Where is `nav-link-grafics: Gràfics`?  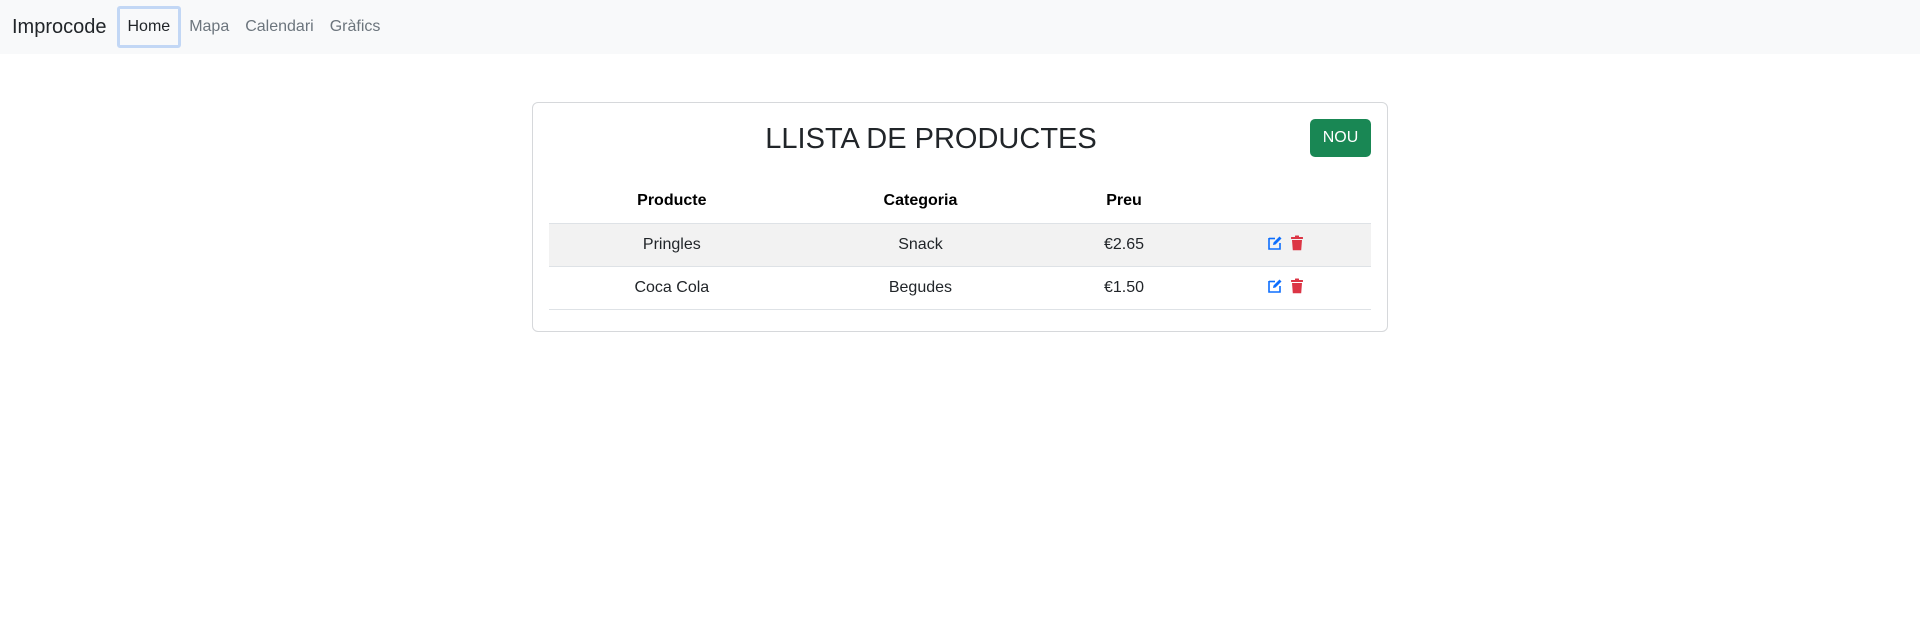 nav-link-grafics: Gràfics is located at coordinates (355, 27).